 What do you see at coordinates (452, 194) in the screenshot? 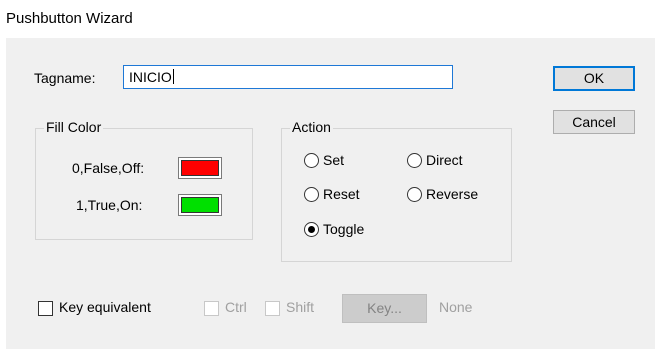
I see `radio-reverse-label: Reverse` at bounding box center [452, 194].